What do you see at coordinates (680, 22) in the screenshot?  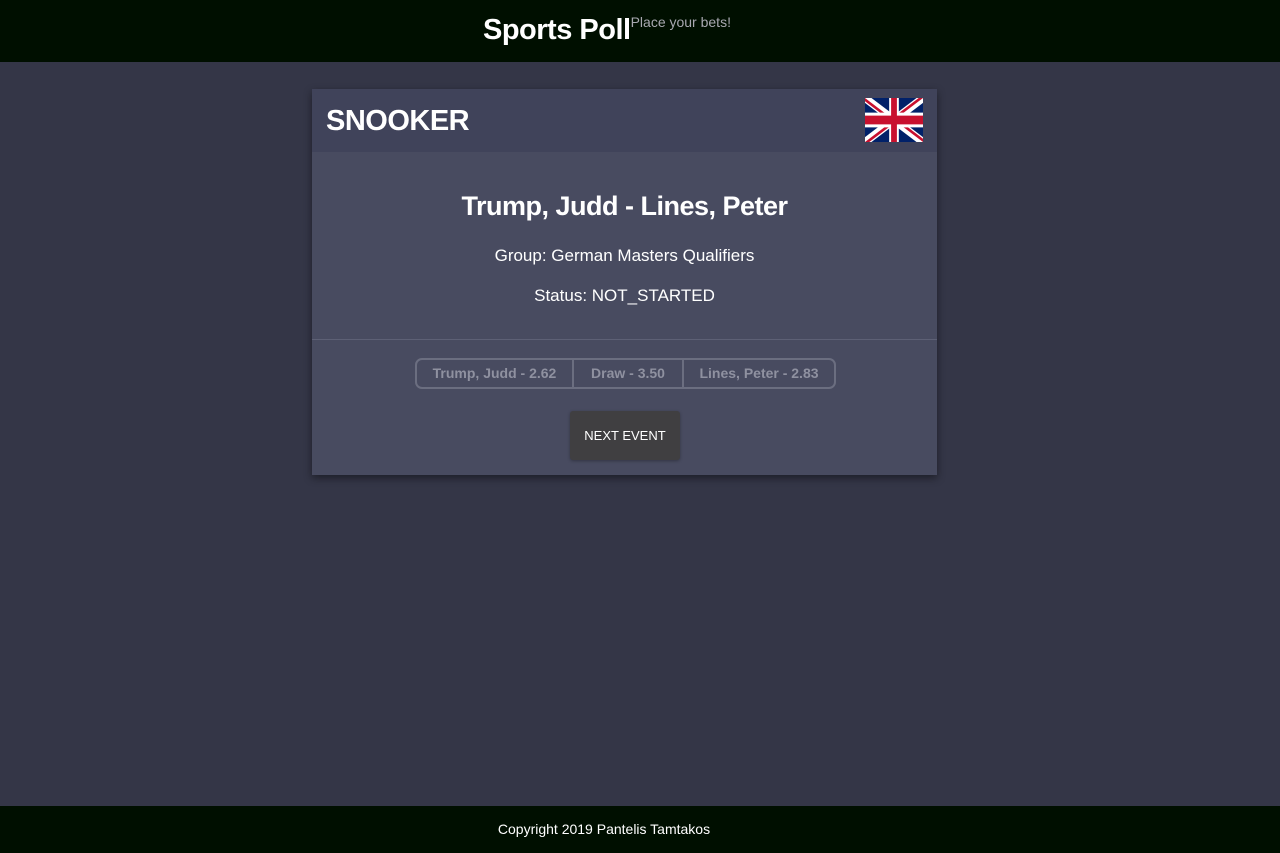 I see `app-tagline: Place your bets!` at bounding box center [680, 22].